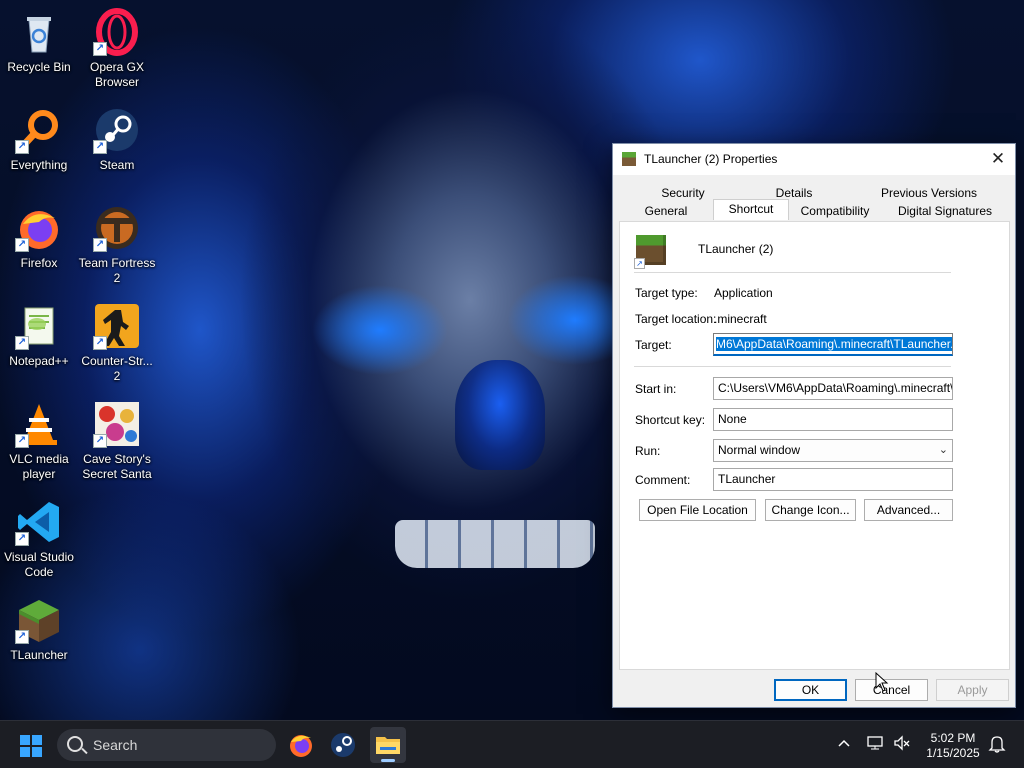 Image resolution: width=1024 pixels, height=768 pixels. Describe the element at coordinates (39, 424) in the screenshot. I see `vlc-icon: ↗` at that location.